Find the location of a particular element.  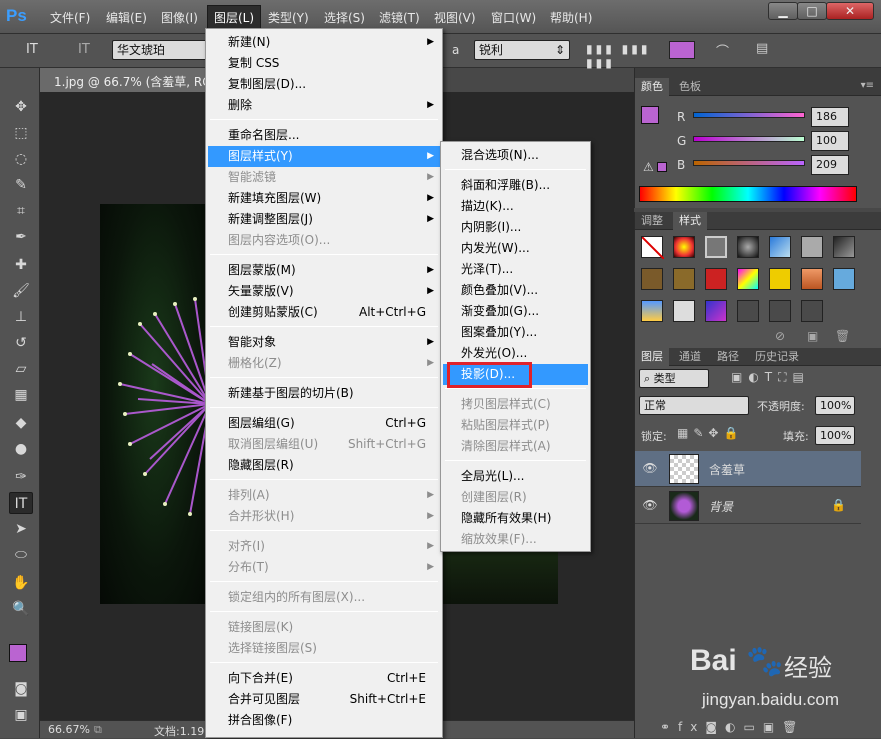

filter-icons: ▣◐T⛶▤ is located at coordinates (770, 377).